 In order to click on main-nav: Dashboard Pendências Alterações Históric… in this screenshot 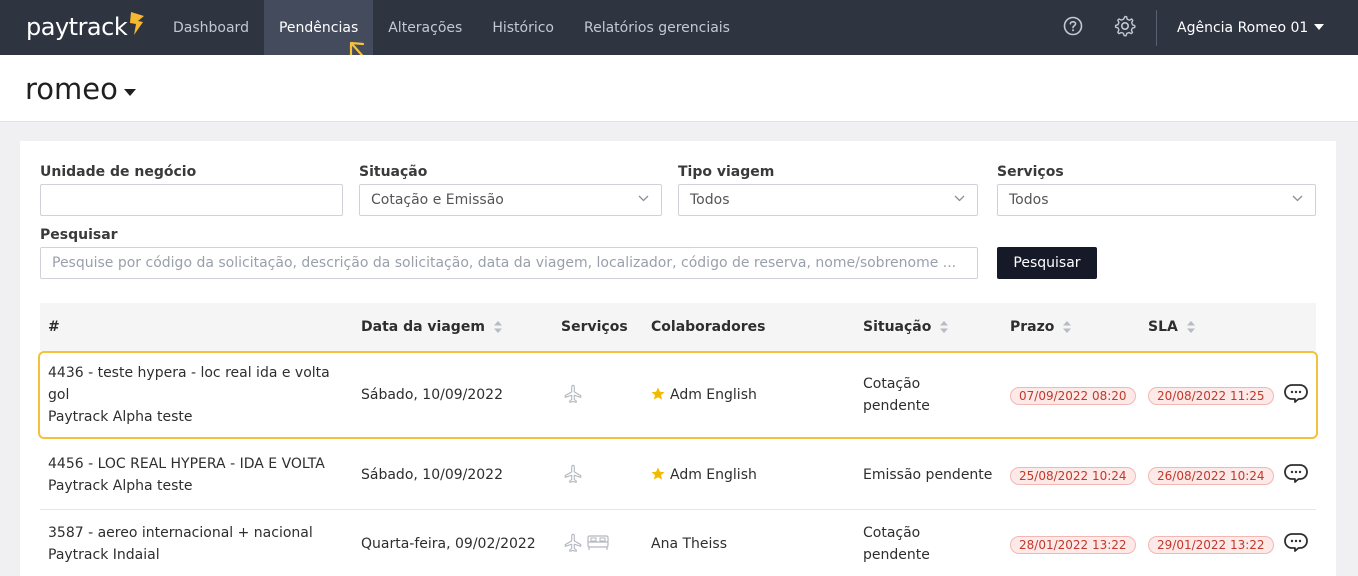, I will do `click(451, 27)`.